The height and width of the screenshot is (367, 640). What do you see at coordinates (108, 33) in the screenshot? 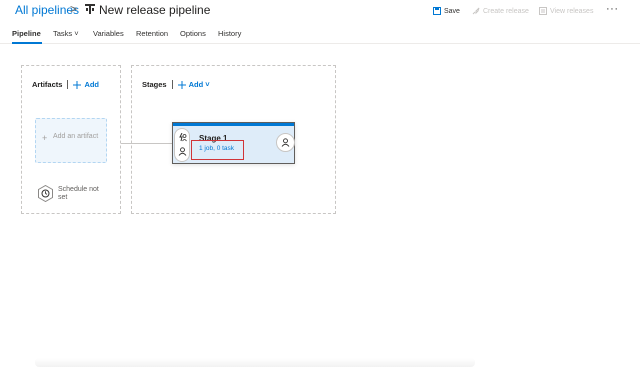
I see `tab-variables: Variables` at bounding box center [108, 33].